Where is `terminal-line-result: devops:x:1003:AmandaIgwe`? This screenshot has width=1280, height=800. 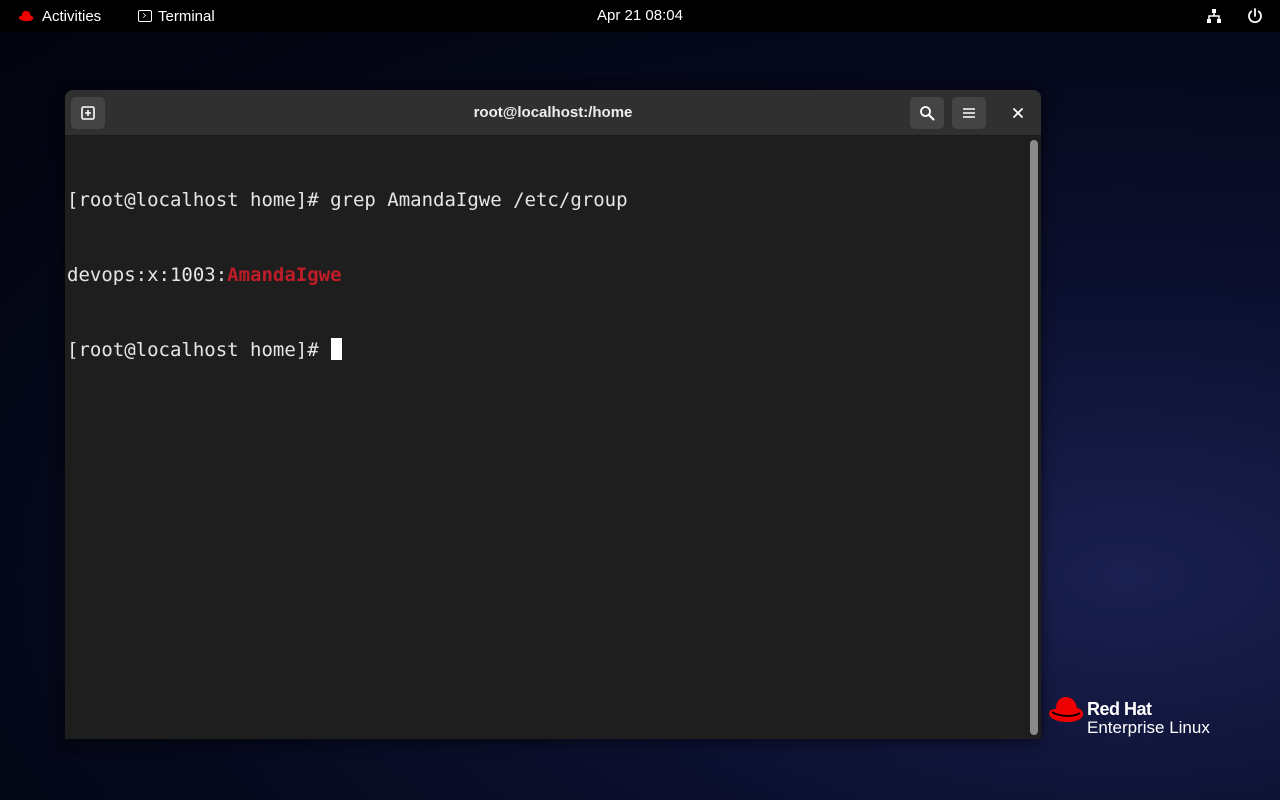
terminal-line-result: devops:x:1003:AmandaIgwe is located at coordinates (547, 275).